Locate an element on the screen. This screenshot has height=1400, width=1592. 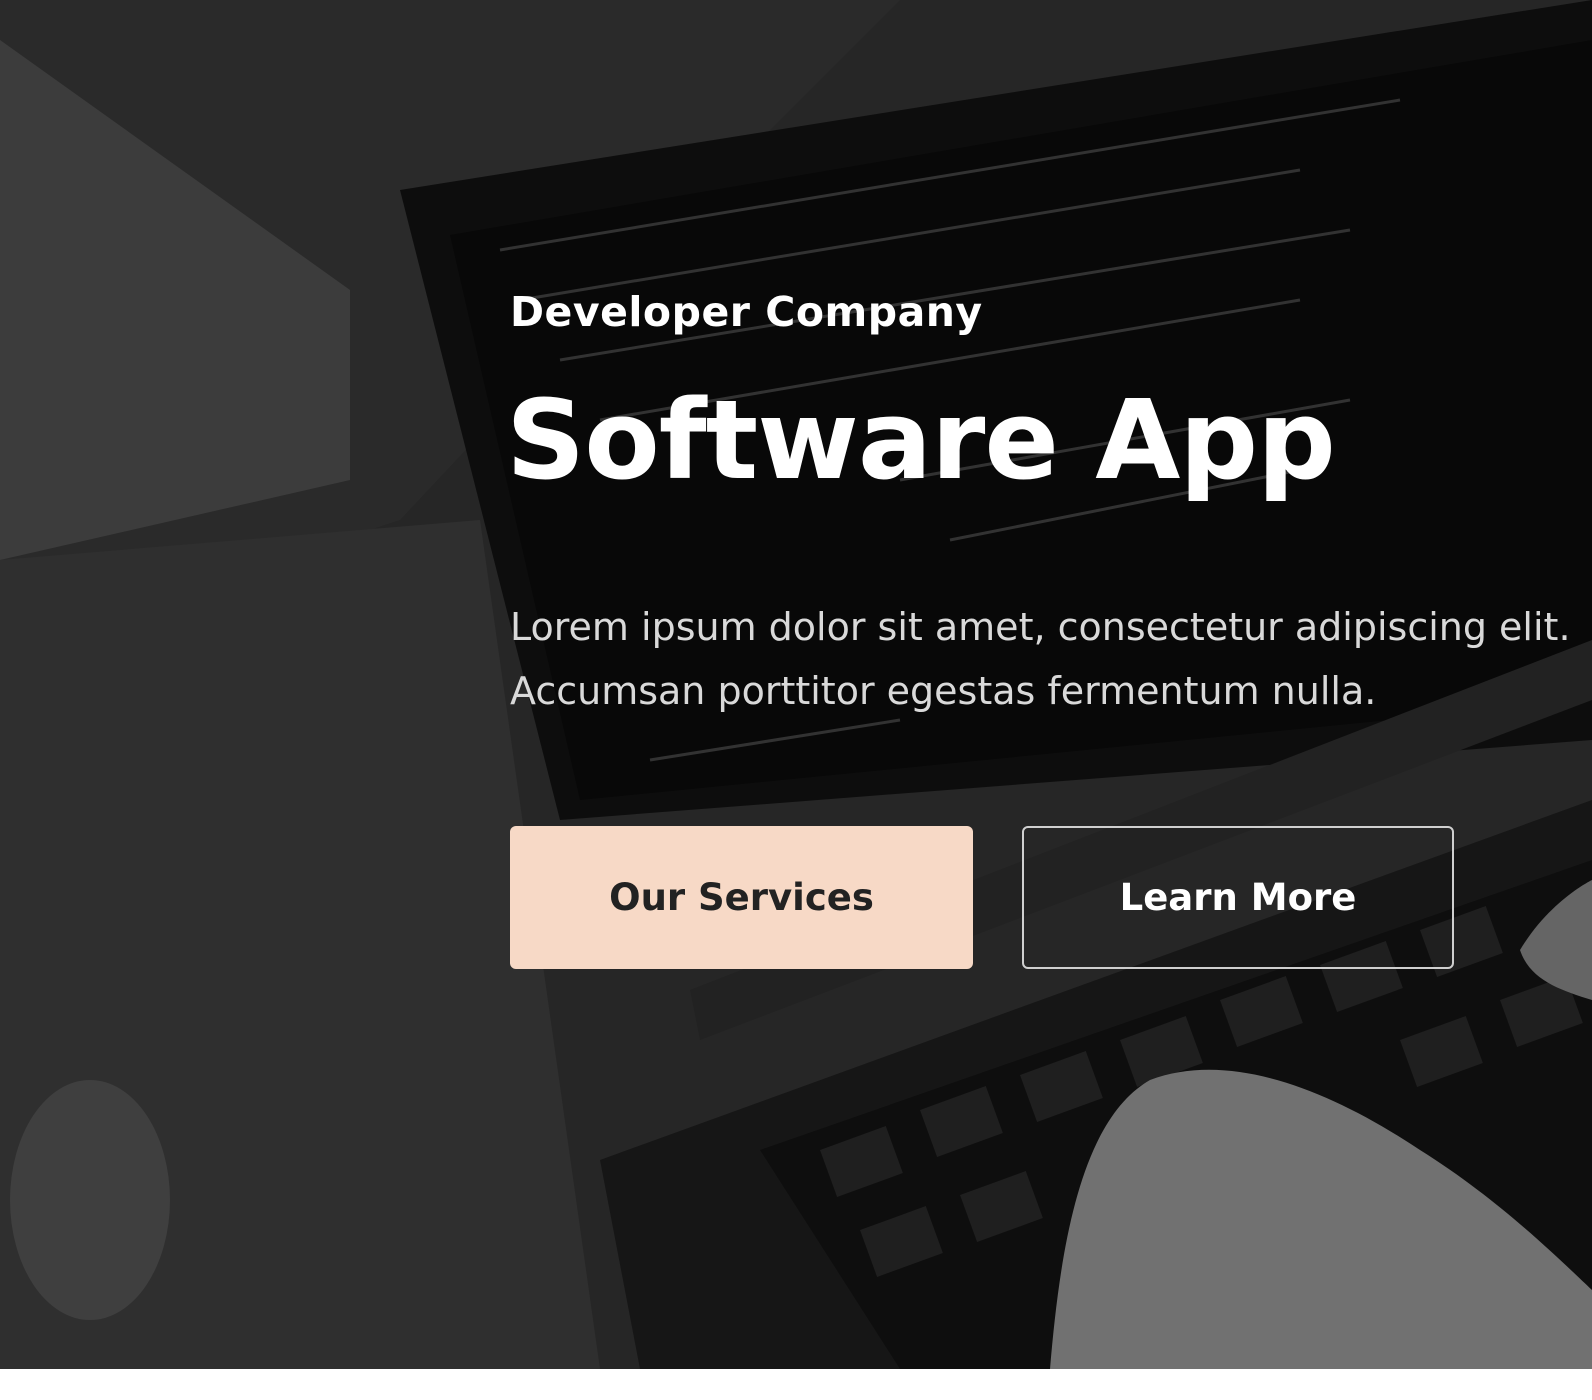
hero-title: Software App is located at coordinates (921, 440).